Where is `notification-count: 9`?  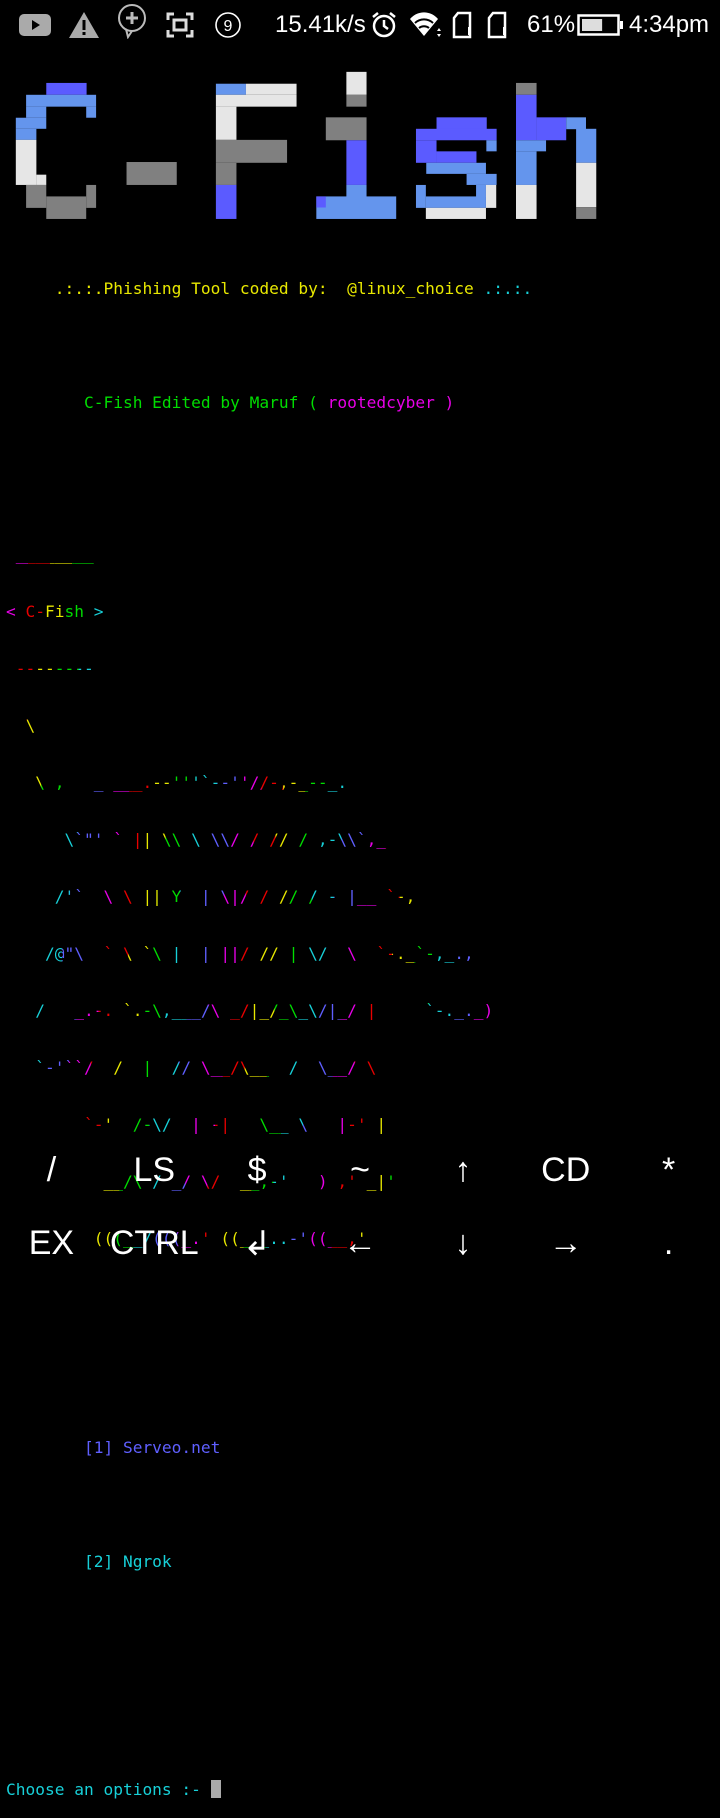
notification-count: 9 is located at coordinates (228, 26).